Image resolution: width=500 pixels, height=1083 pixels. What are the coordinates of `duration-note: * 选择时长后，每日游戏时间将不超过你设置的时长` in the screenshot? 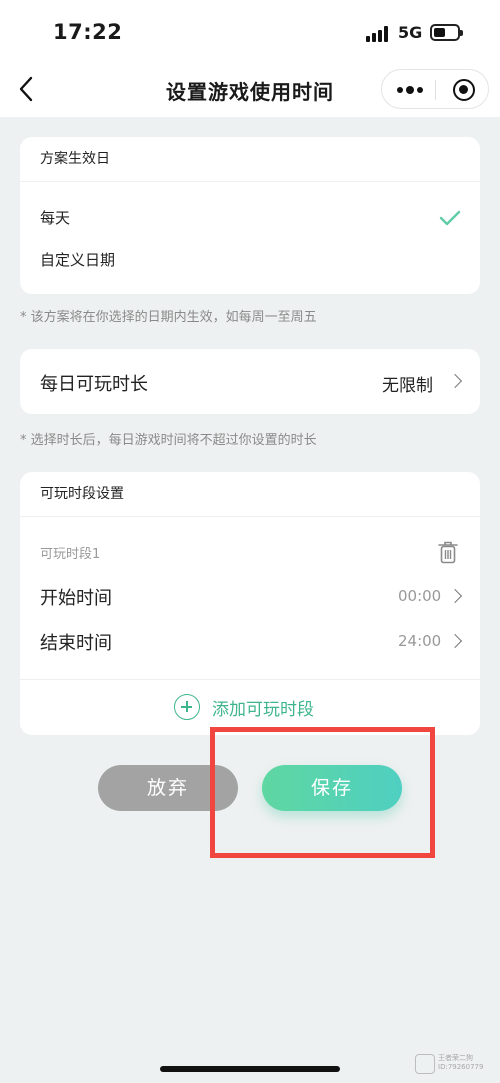 It's located at (168, 440).